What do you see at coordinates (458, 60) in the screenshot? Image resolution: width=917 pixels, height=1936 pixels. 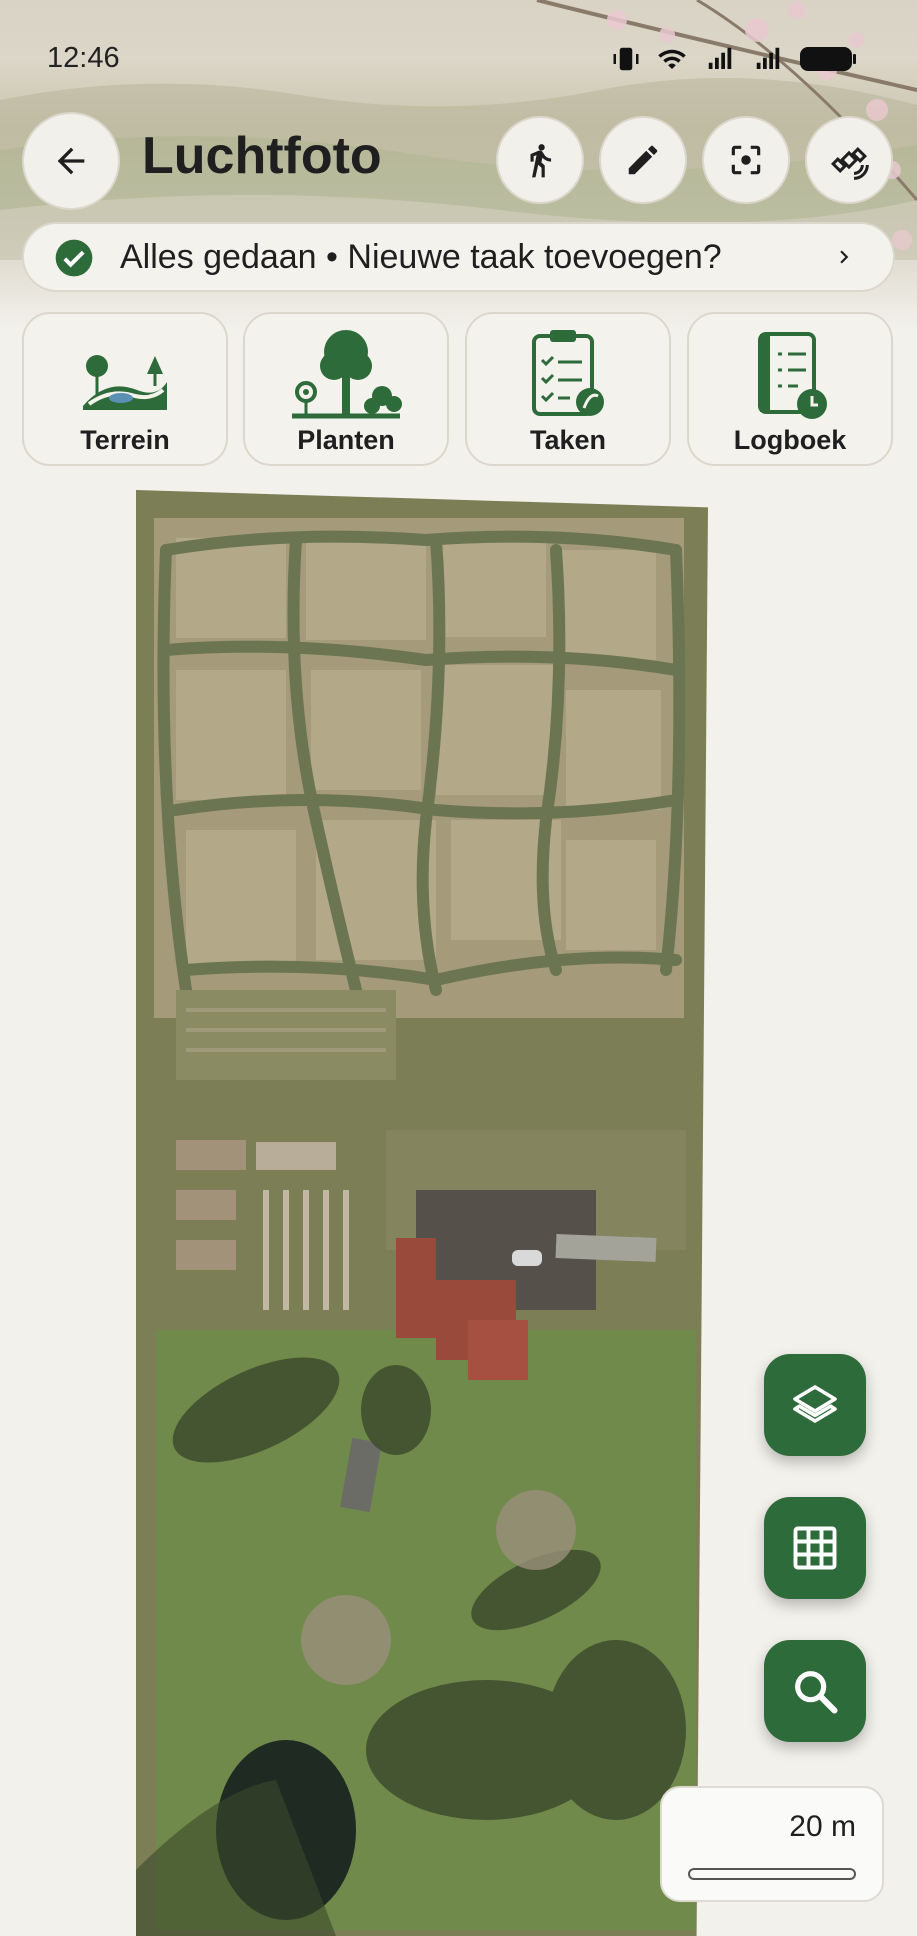 I see `status-bar: 12:46` at bounding box center [458, 60].